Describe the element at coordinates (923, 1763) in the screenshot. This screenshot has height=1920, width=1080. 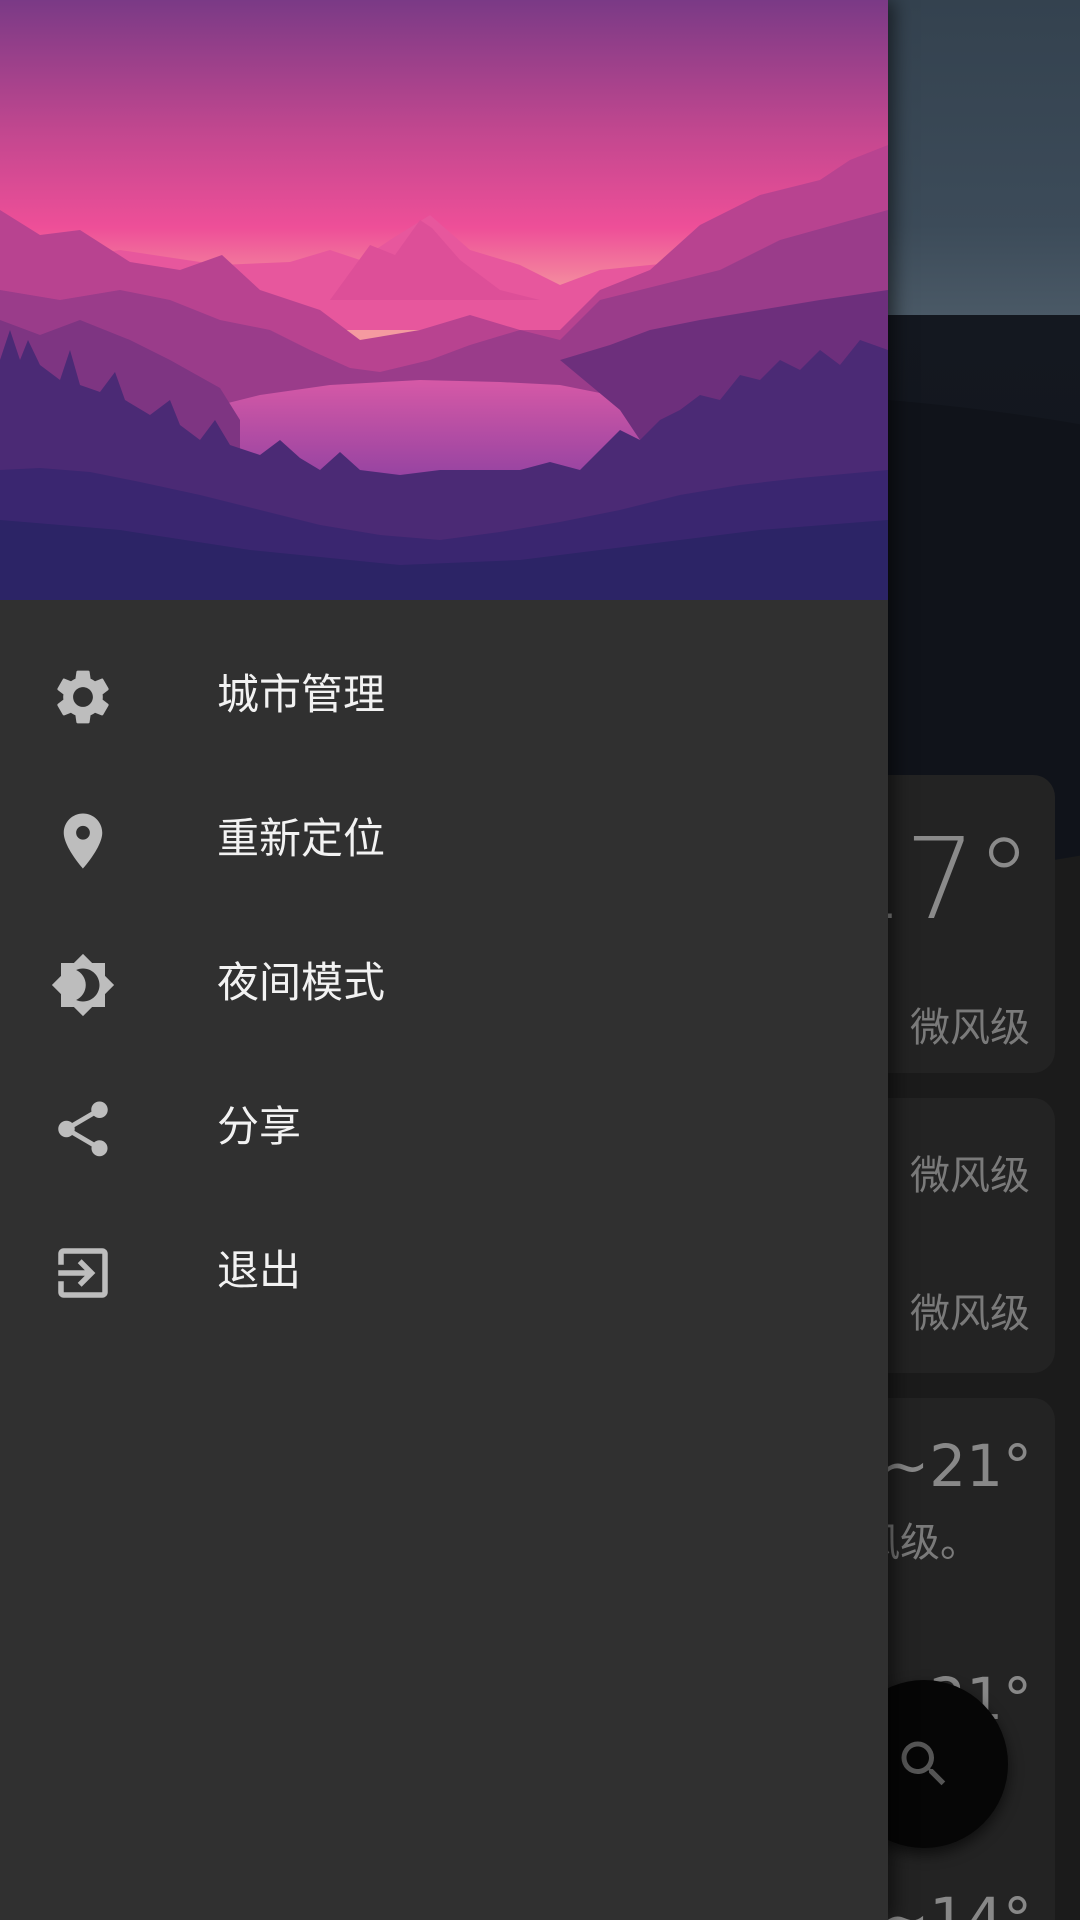
I see `search-icon` at that location.